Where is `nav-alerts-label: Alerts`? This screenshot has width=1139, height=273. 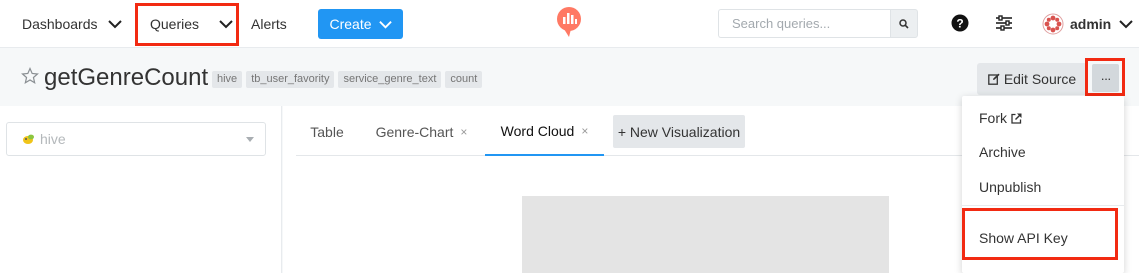
nav-alerts-label: Alerts is located at coordinates (269, 24).